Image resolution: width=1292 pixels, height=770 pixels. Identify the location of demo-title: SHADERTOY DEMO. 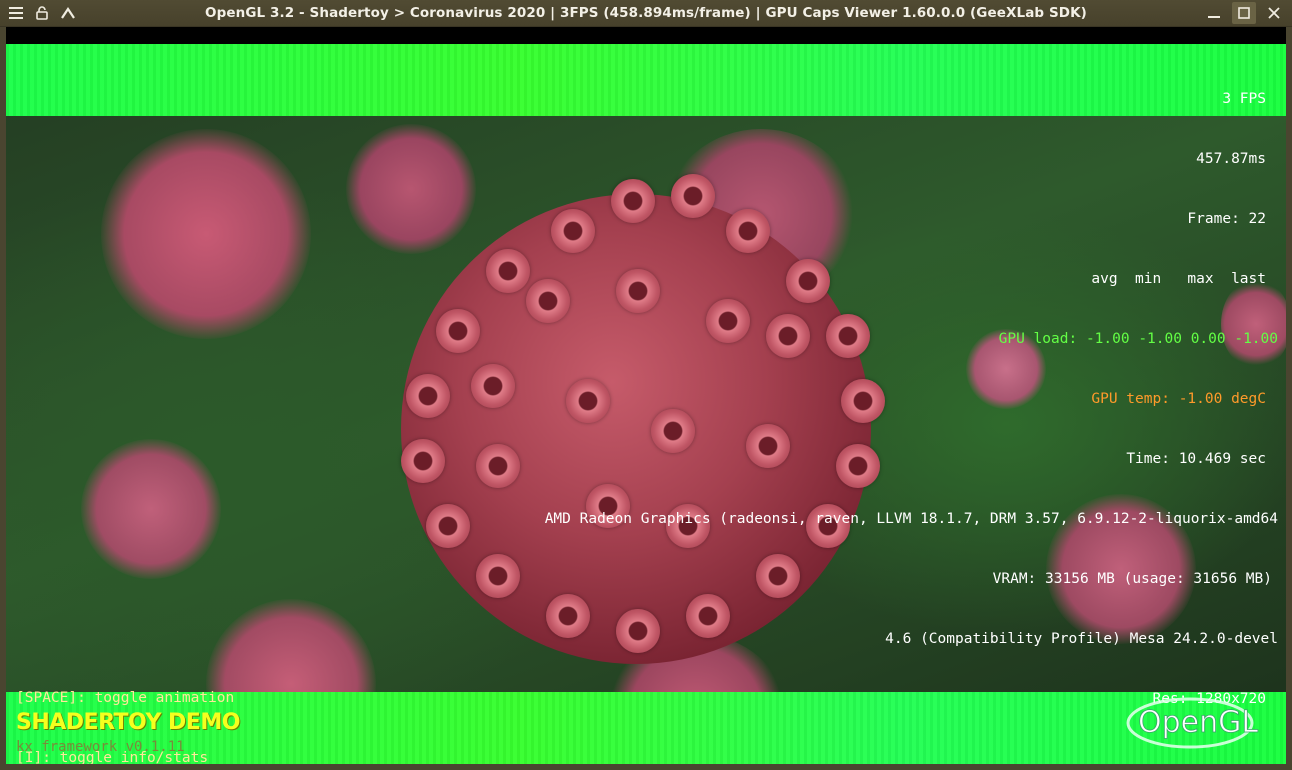
(128, 722).